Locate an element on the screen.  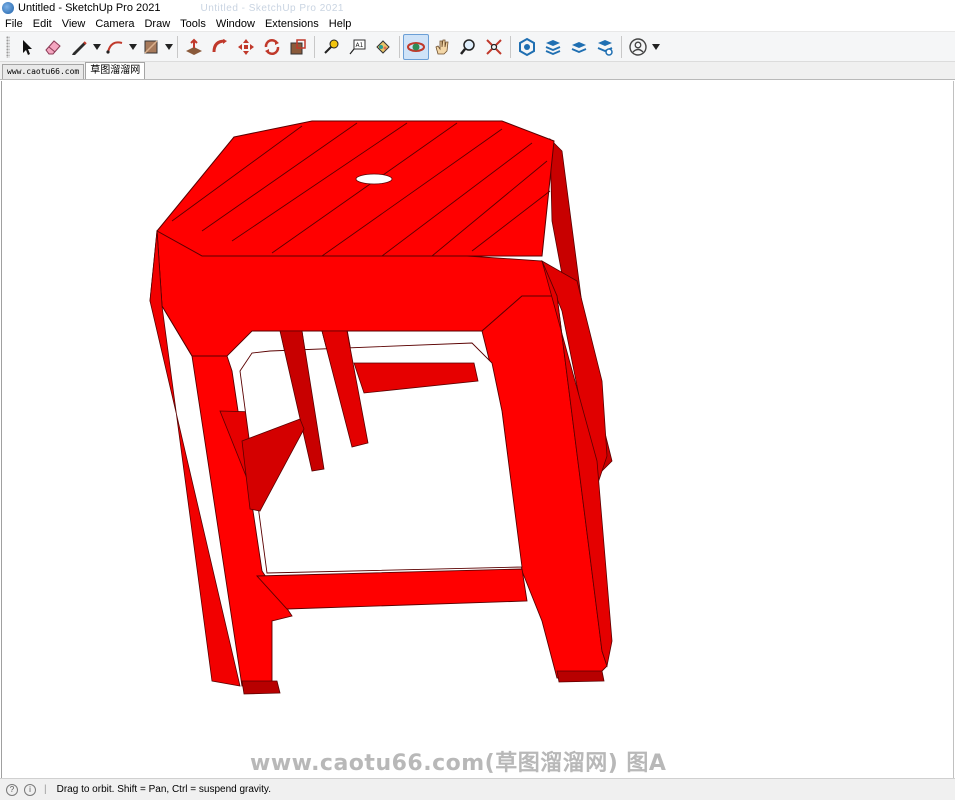
extension-manager-tool-button is located at coordinates (605, 47).